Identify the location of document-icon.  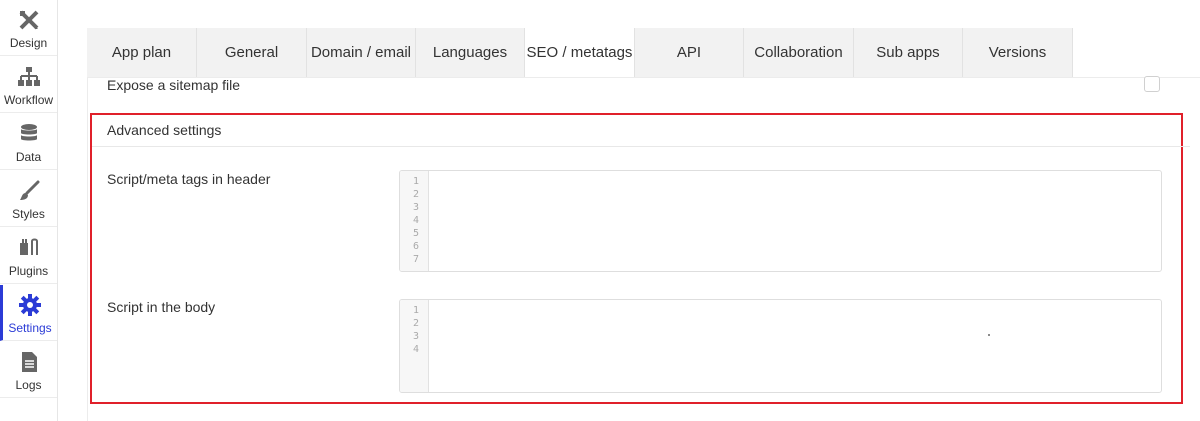
(29, 362).